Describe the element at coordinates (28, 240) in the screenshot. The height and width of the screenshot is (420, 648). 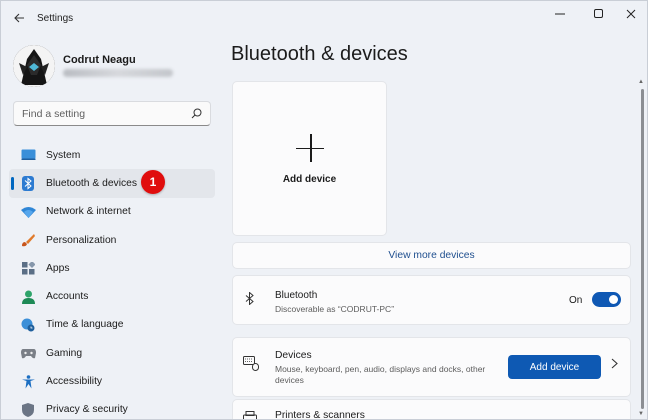
I see `brush-icon` at that location.